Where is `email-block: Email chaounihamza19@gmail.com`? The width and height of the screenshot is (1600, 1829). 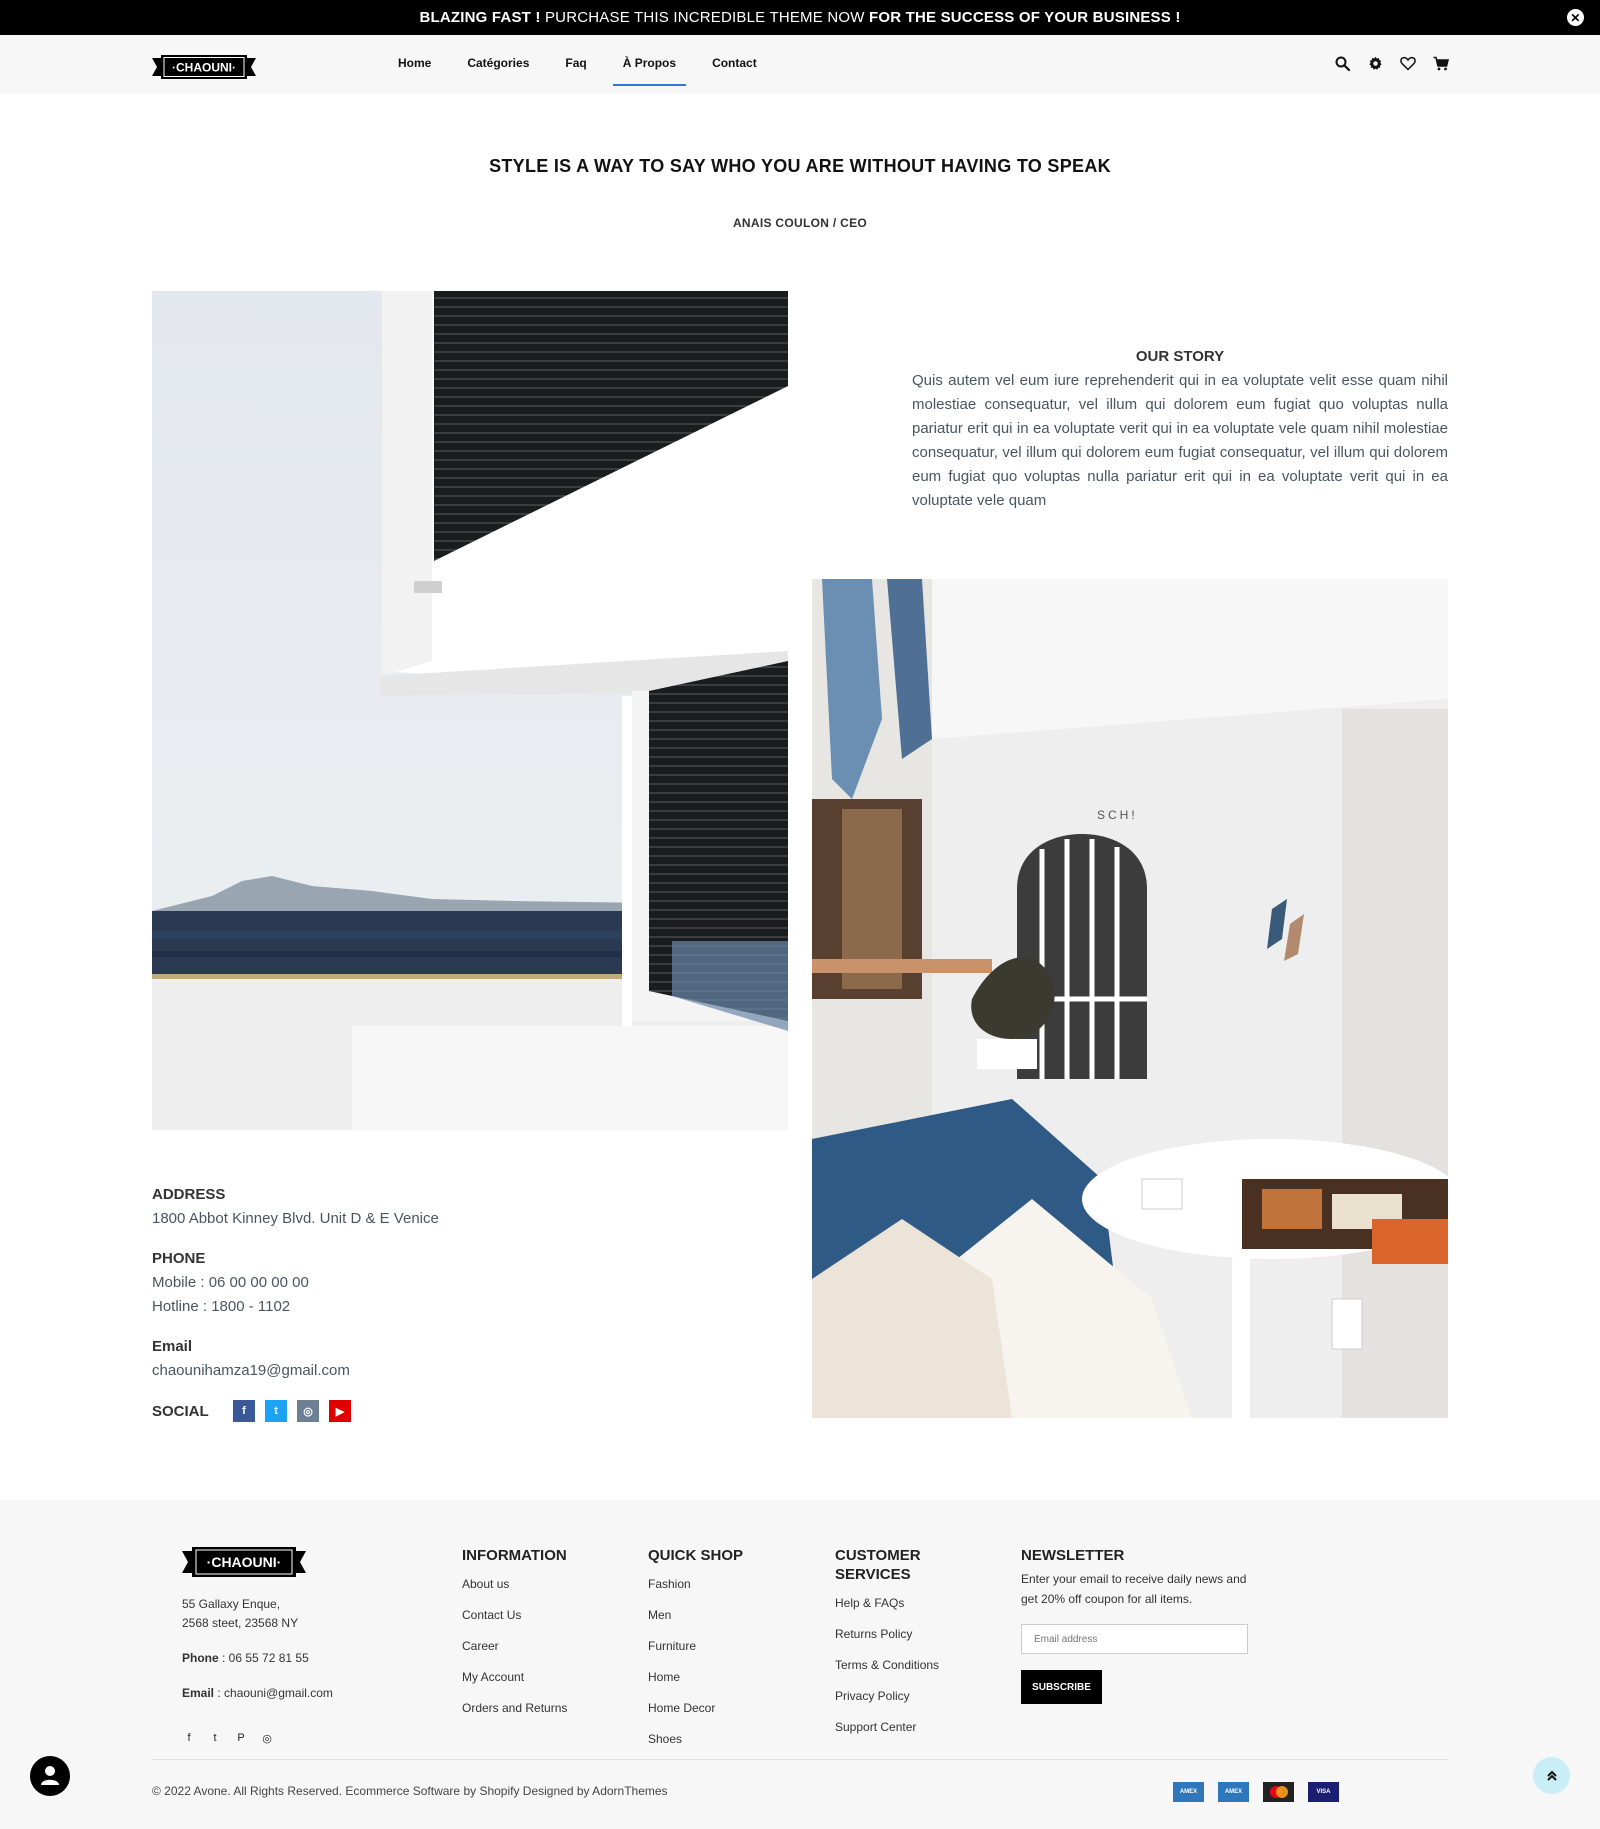
email-block: Email chaounihamza19@gmail.com is located at coordinates (402, 1360).